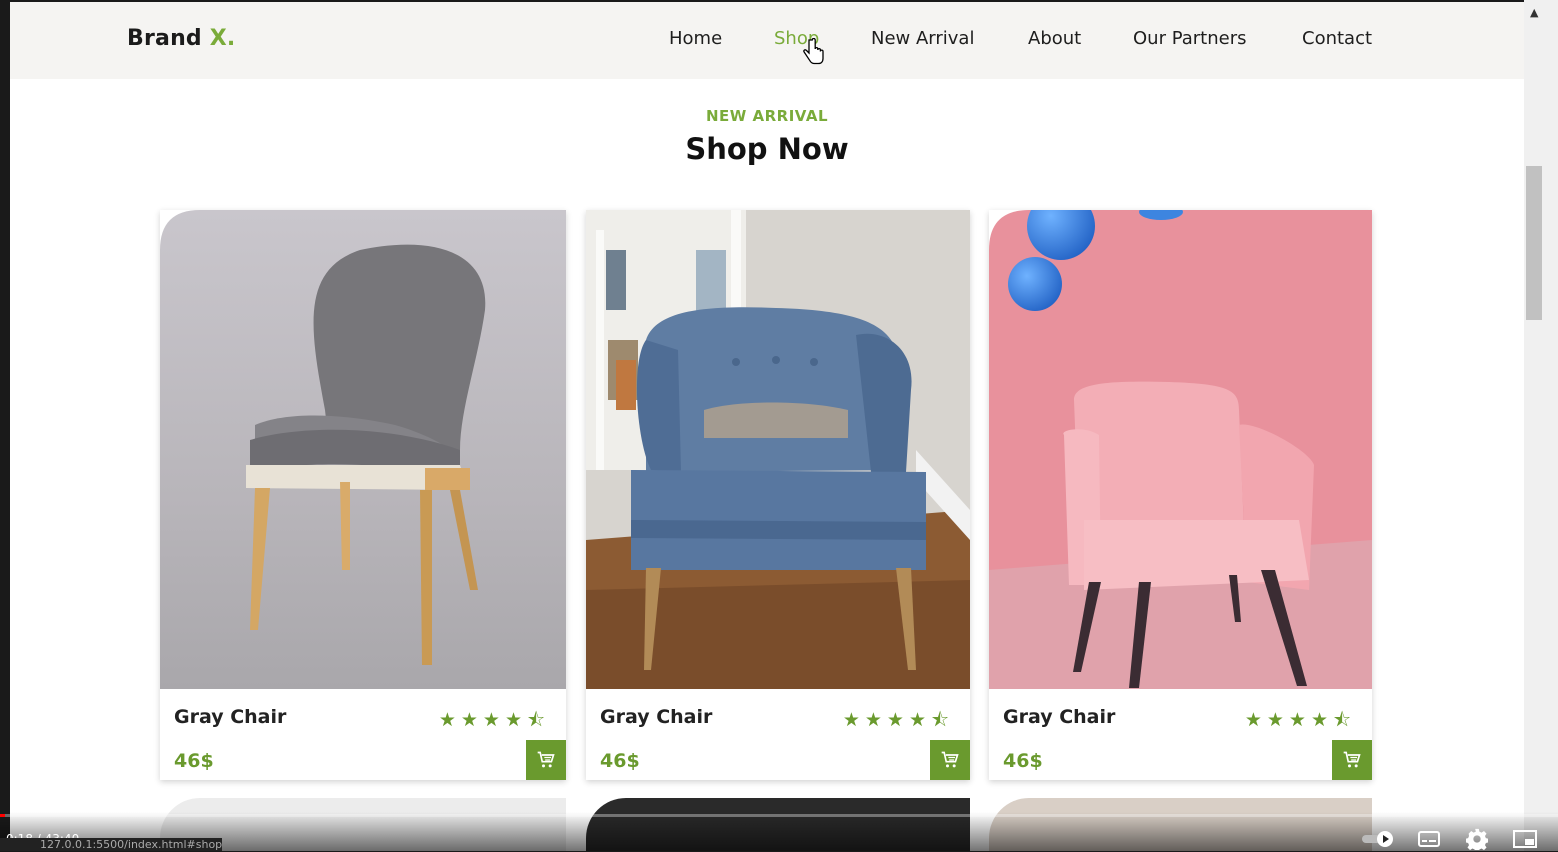 The image size is (1558, 852). Describe the element at coordinates (111, 844) in the screenshot. I see `status-url: 127.0.0.1:5500/index.html#shop` at that location.